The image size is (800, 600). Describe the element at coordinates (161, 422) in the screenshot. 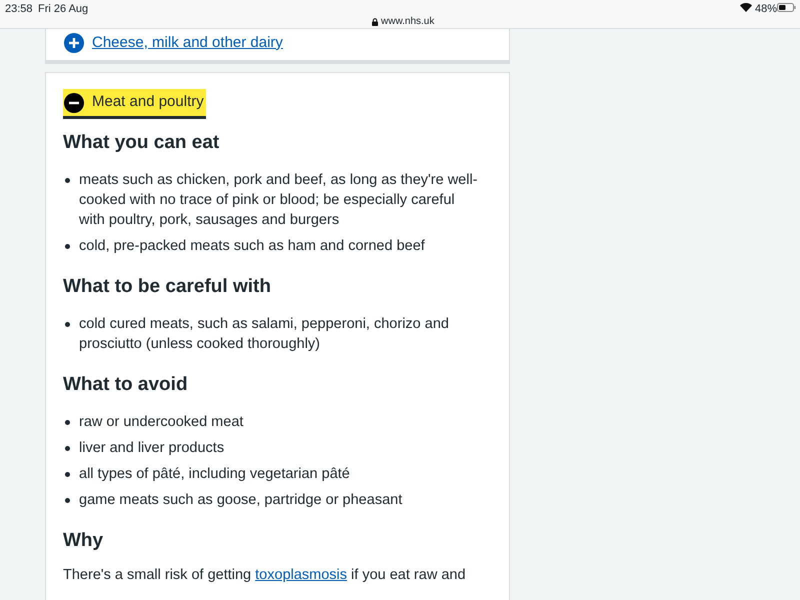

I see `list-item-text: raw or undercooked meat` at that location.